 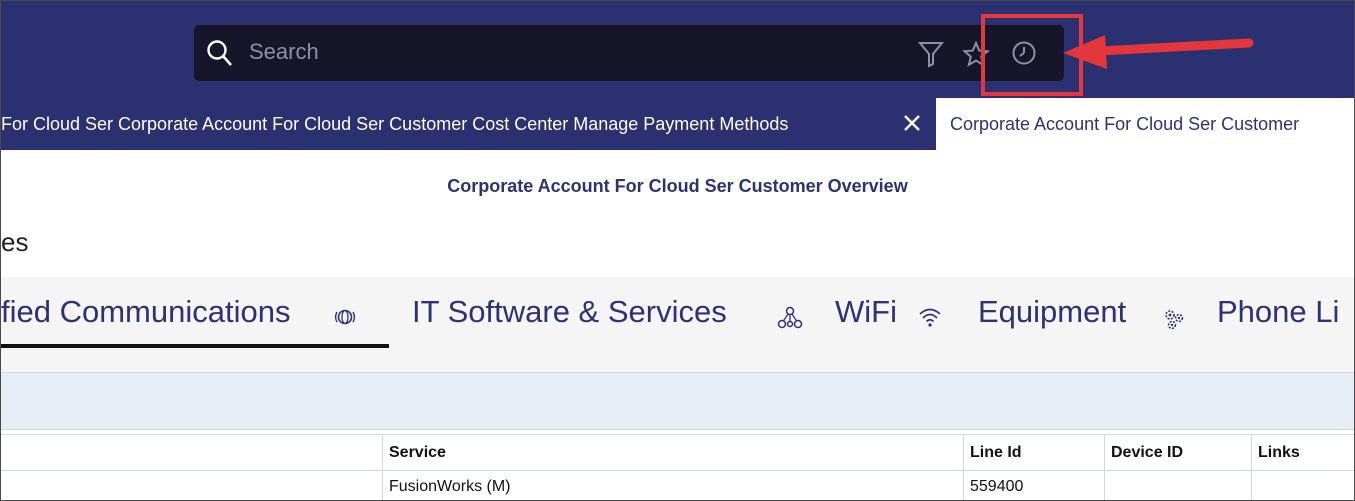 What do you see at coordinates (1278, 312) in the screenshot?
I see `category-tab-phone-lines: Phone Li` at bounding box center [1278, 312].